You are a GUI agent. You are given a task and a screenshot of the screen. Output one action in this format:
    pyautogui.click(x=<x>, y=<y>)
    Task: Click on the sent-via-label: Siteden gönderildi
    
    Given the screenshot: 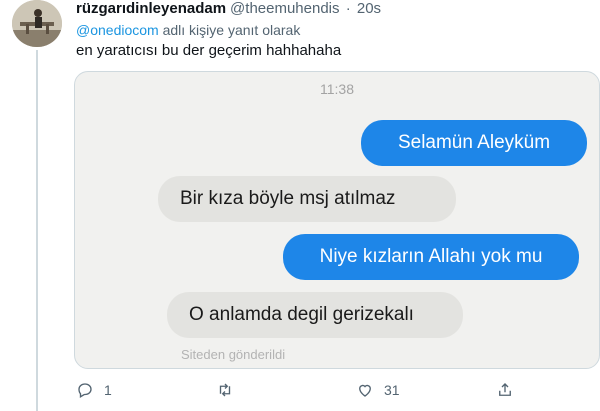 What is the action you would take?
    pyautogui.click(x=233, y=354)
    